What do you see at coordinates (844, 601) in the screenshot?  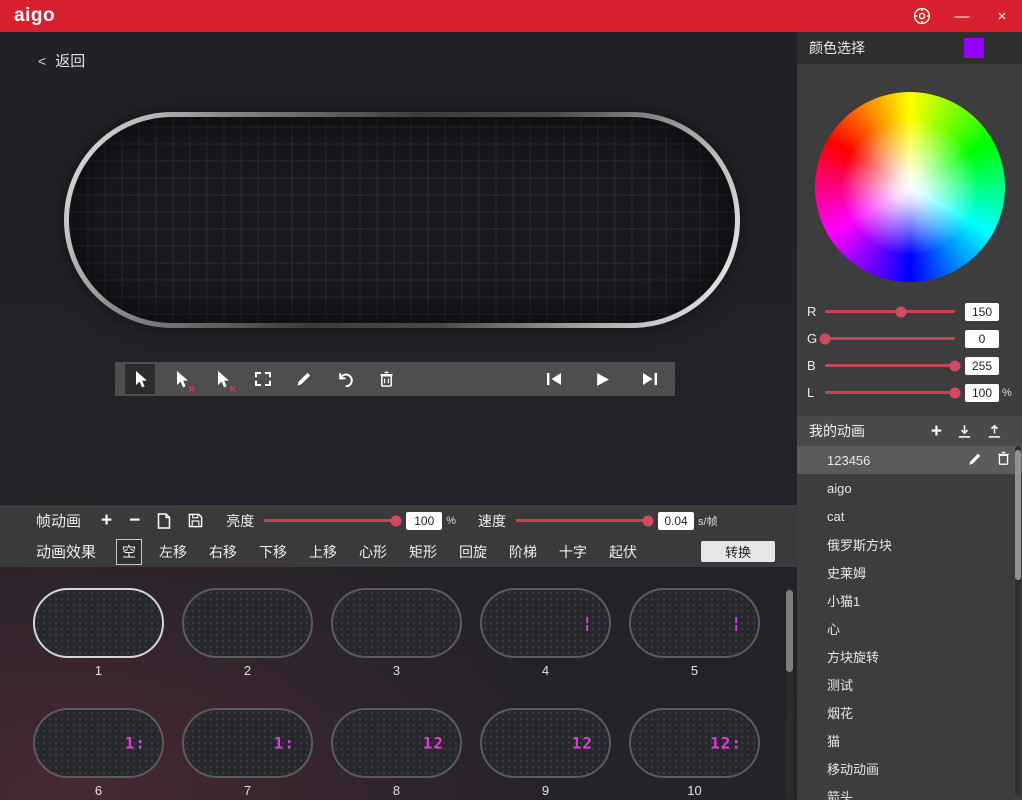 I see `animation-name: 小猫1` at bounding box center [844, 601].